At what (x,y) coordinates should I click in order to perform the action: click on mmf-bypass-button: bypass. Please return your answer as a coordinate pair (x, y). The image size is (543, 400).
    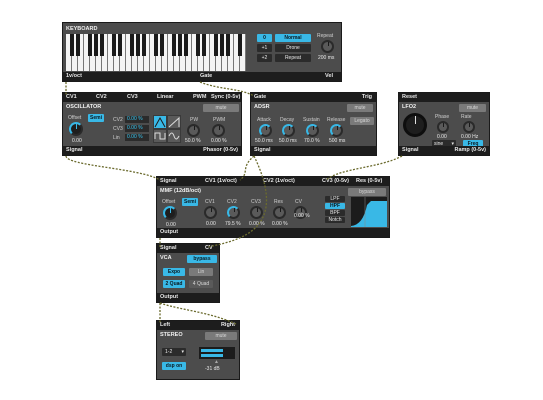
    Looking at the image, I should click on (367, 192).